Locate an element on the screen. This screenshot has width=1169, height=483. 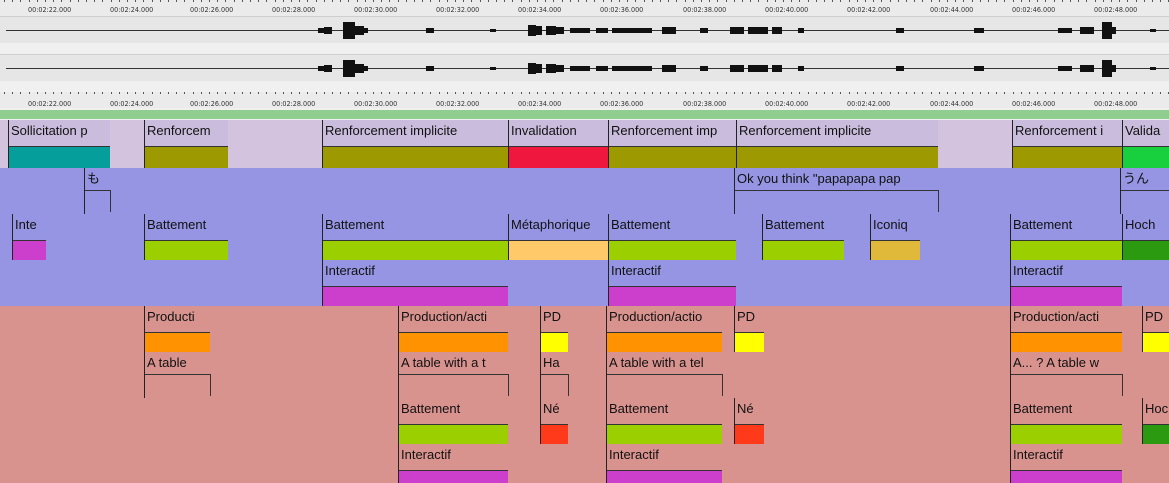
tier-function-teacher: Interactif Interactif Interactif is located at coordinates (584, 284).